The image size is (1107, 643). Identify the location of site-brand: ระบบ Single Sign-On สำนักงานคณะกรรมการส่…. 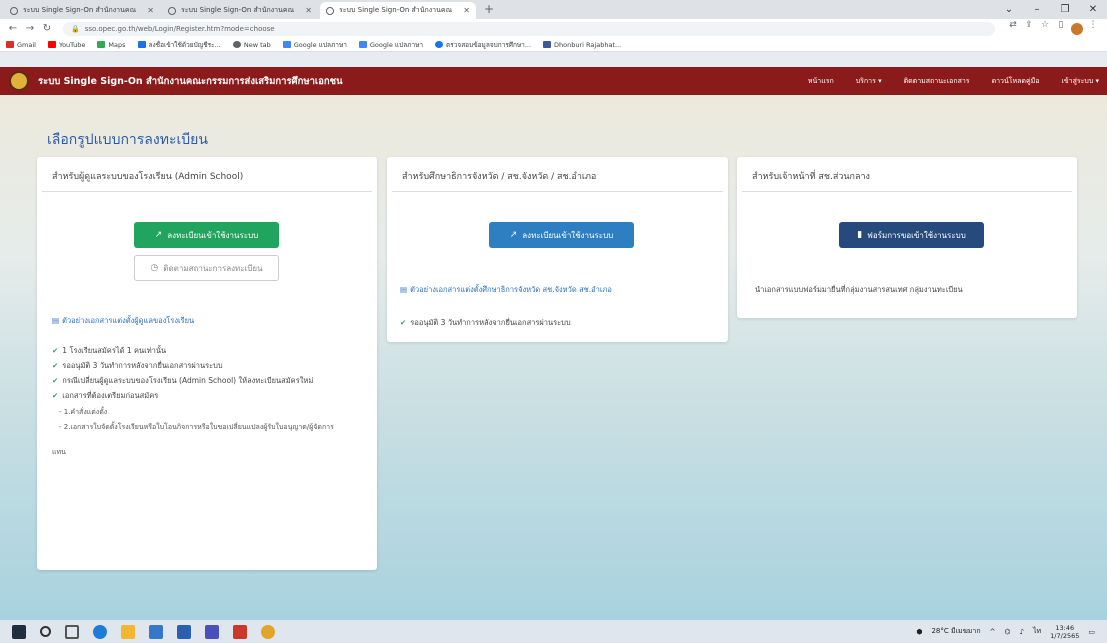
(190, 81).